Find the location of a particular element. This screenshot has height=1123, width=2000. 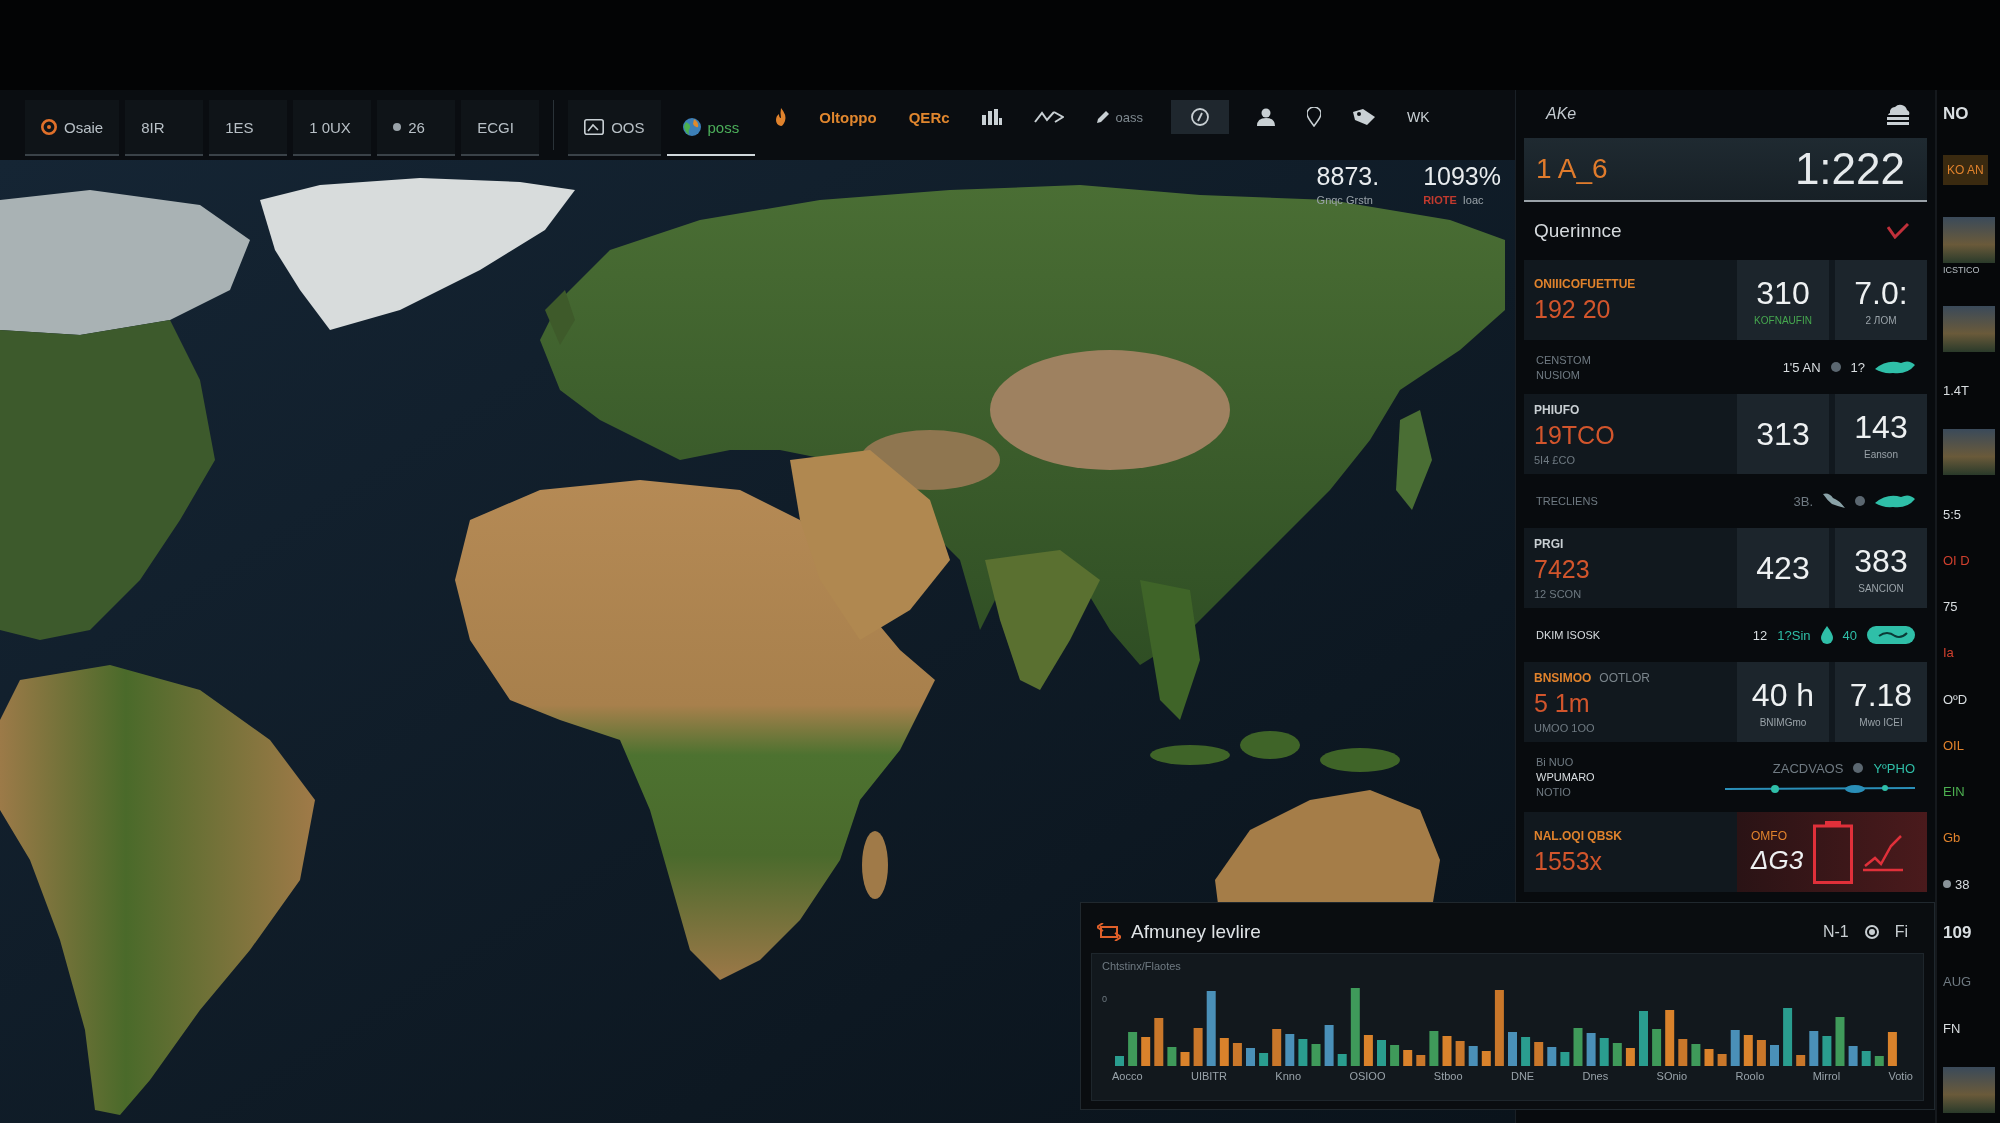

photo-caption: ICSTICO is located at coordinates (1962, 269).